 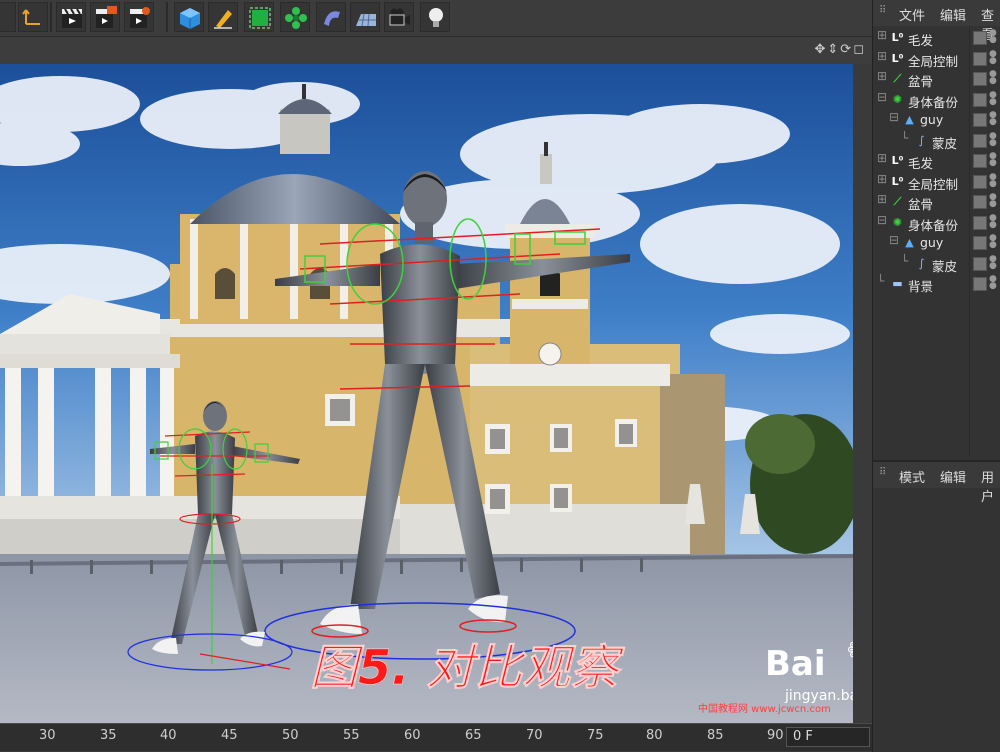 I want to click on scale-tool-button, so click(x=8, y=17).